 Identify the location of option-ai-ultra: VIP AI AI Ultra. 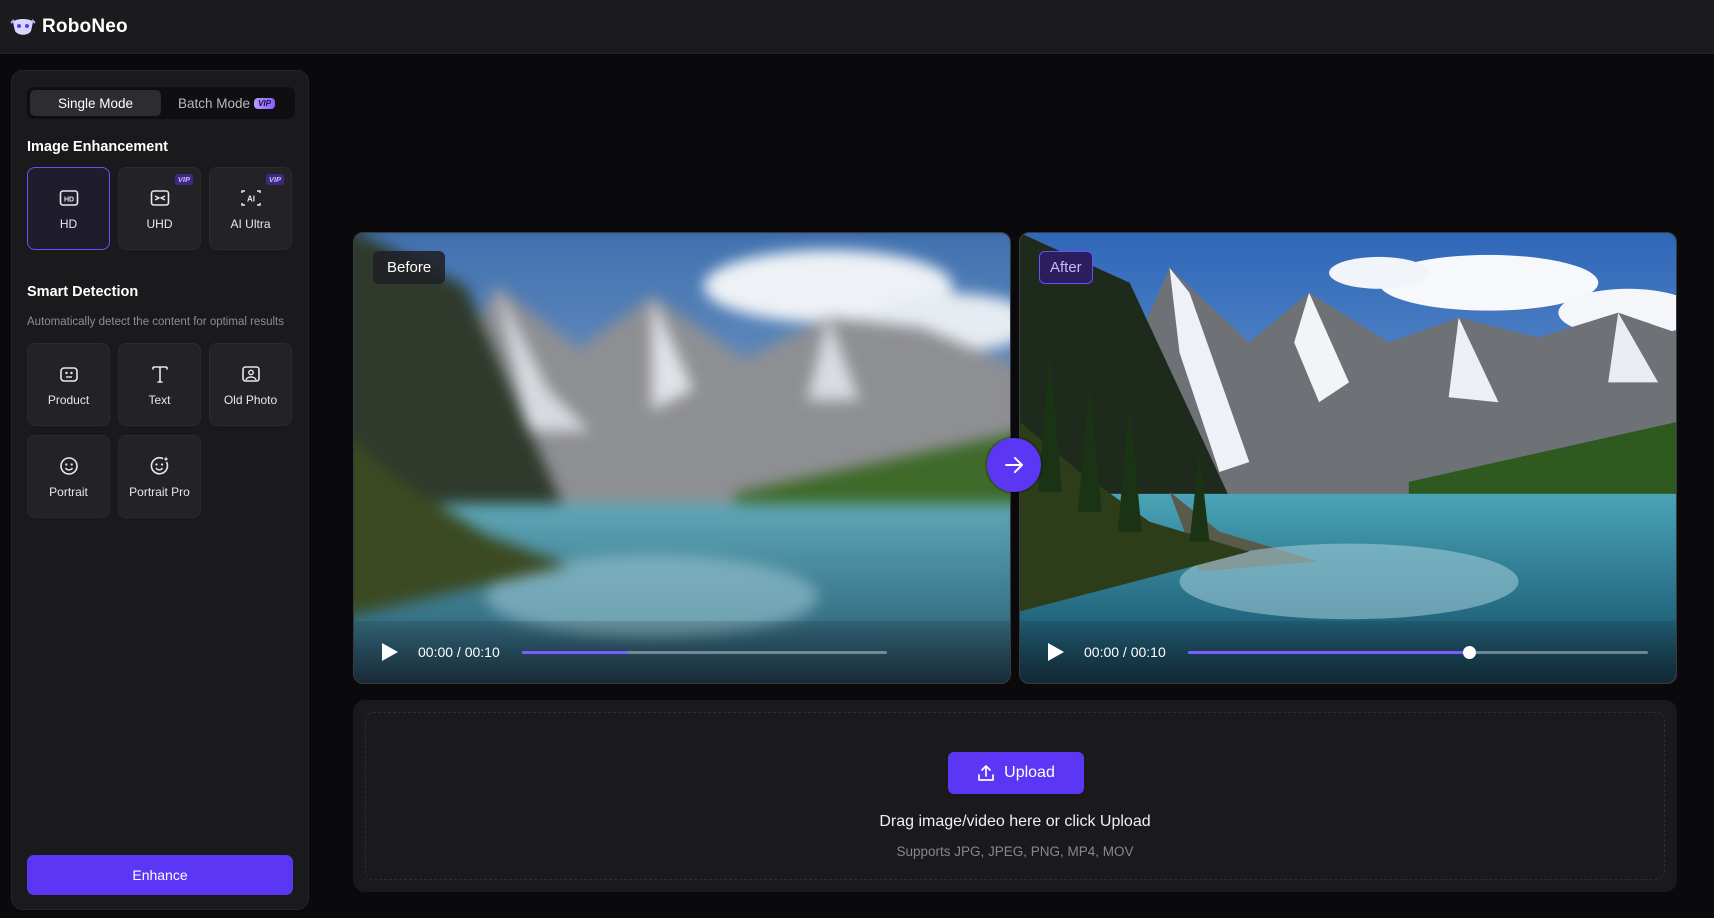
(250, 208).